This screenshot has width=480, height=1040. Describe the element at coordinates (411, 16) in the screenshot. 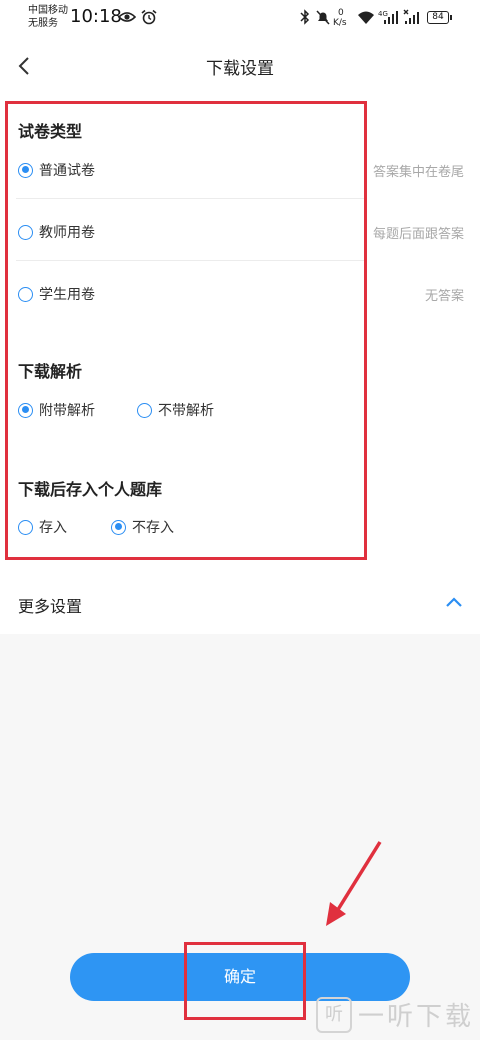

I see `signal-nosim-icon` at that location.